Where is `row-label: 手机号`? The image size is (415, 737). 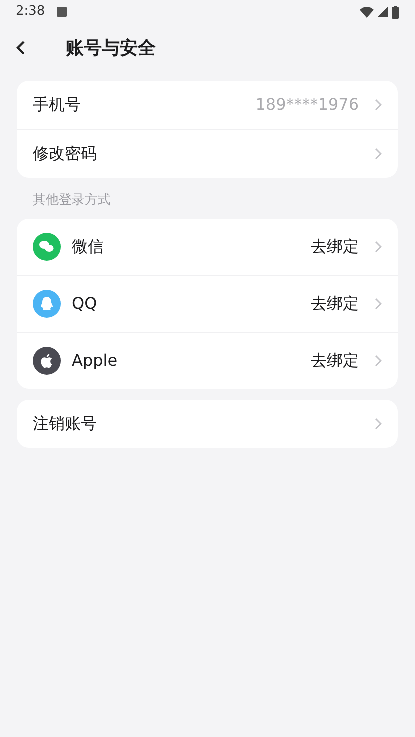 row-label: 手机号 is located at coordinates (57, 105).